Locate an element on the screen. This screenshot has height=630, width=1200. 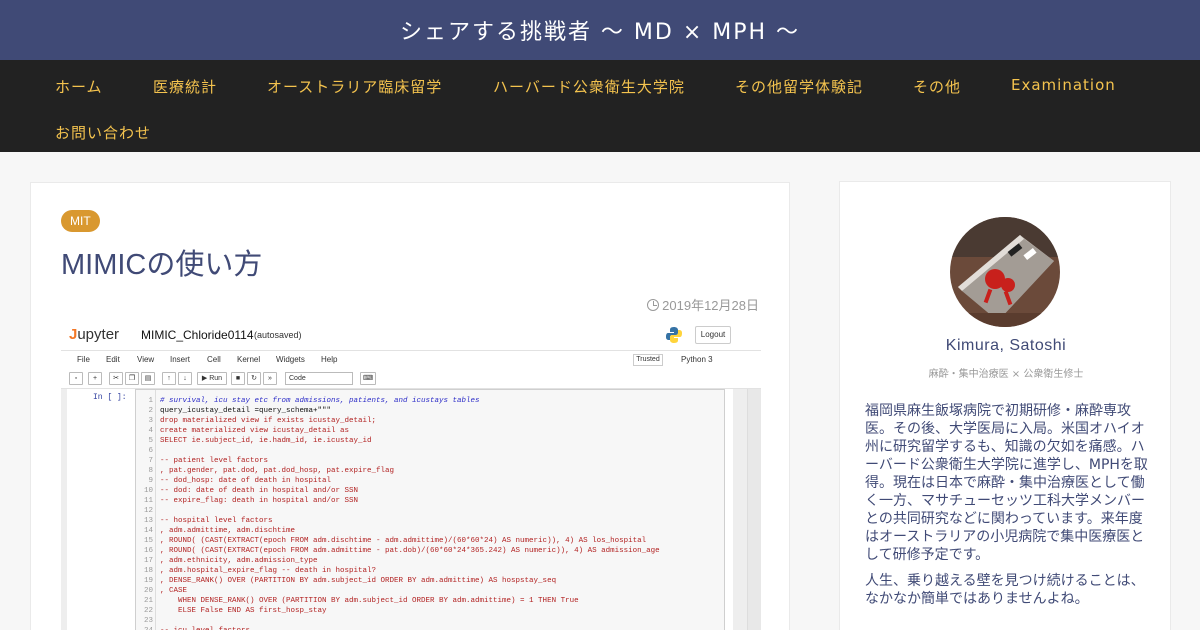
code-line: 24 -- icu level factors is located at coordinates (431, 628).